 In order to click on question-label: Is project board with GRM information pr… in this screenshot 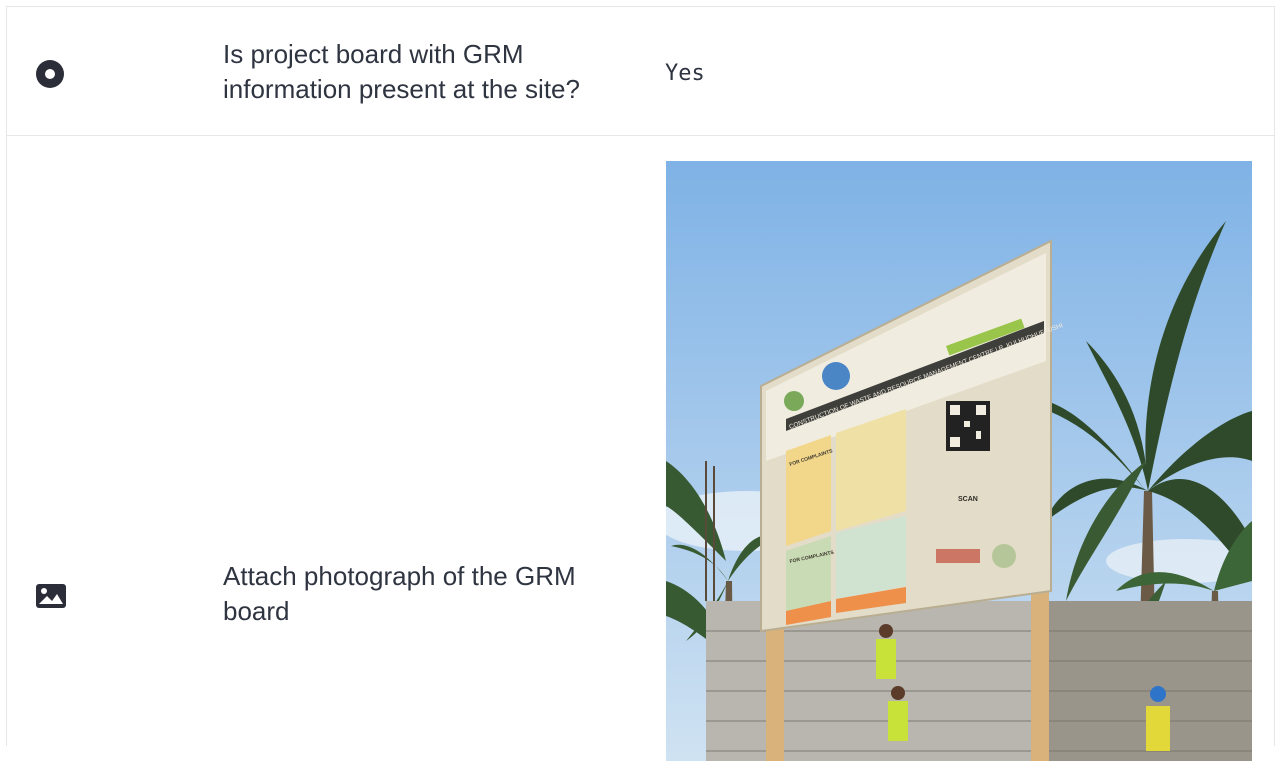, I will do `click(401, 71)`.